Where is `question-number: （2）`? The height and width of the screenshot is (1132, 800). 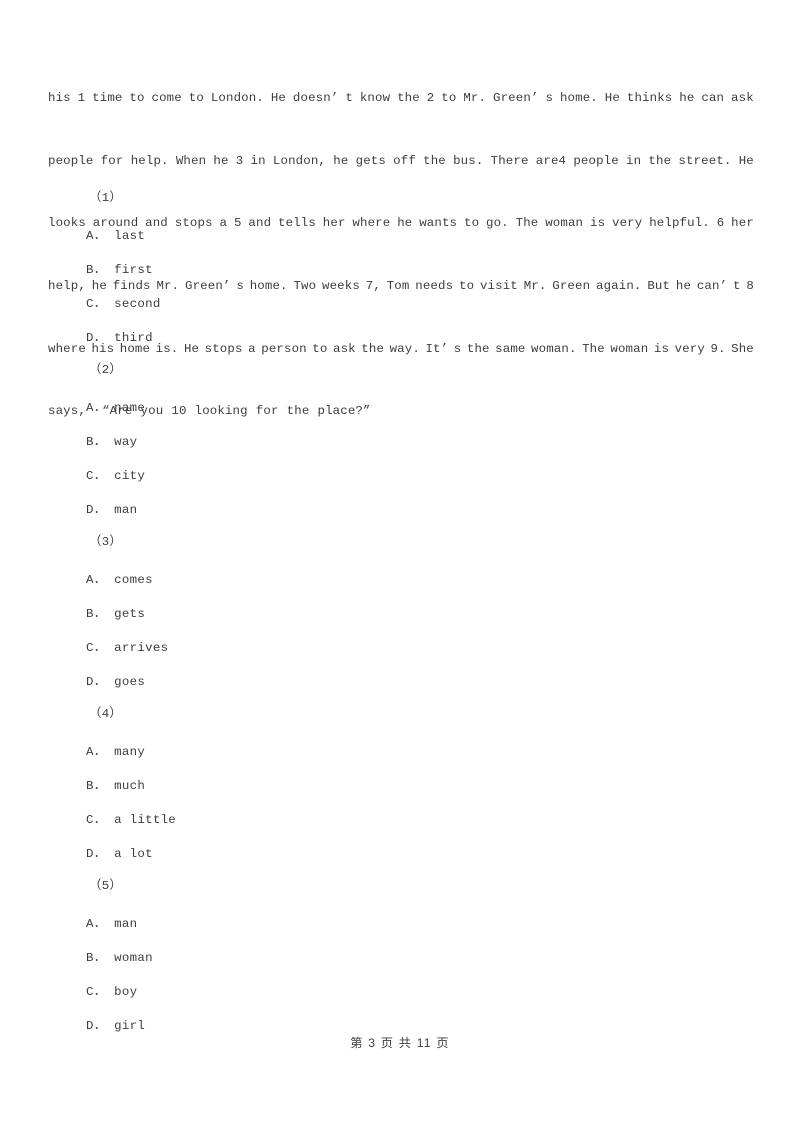
question-number: （2） is located at coordinates (106, 370).